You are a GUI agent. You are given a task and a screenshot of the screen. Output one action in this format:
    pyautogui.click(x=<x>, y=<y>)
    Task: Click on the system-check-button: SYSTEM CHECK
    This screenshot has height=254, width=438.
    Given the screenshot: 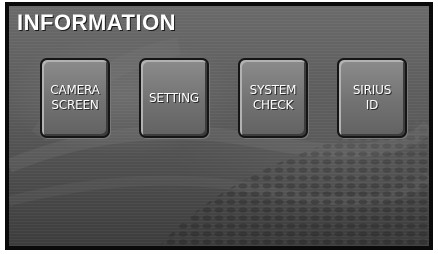 What is the action you would take?
    pyautogui.click(x=273, y=98)
    